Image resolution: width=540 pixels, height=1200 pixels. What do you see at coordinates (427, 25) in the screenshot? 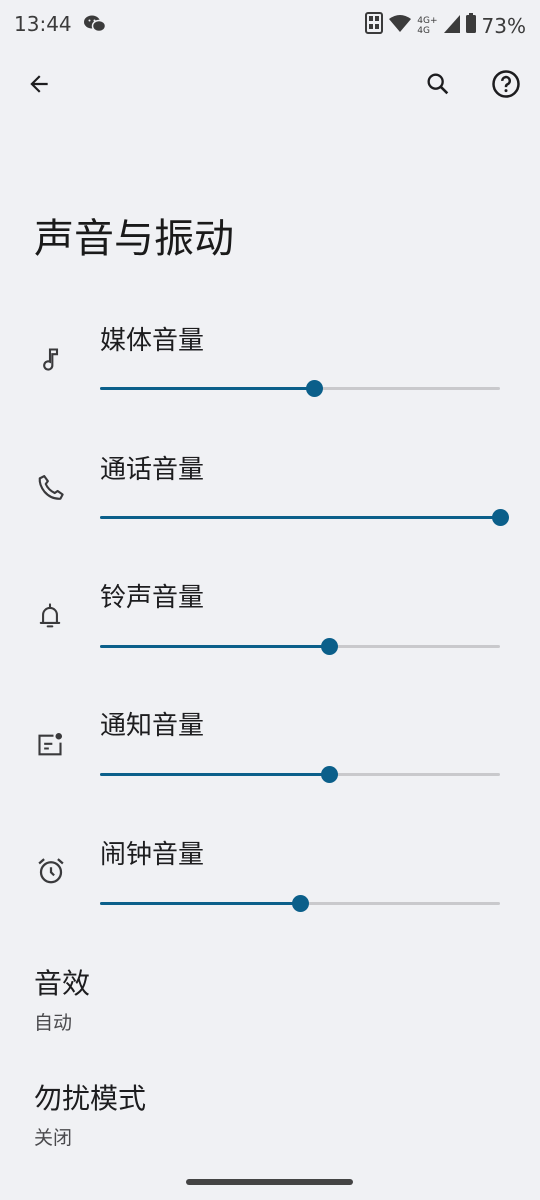
I see `network-type: 4G+ 4G` at bounding box center [427, 25].